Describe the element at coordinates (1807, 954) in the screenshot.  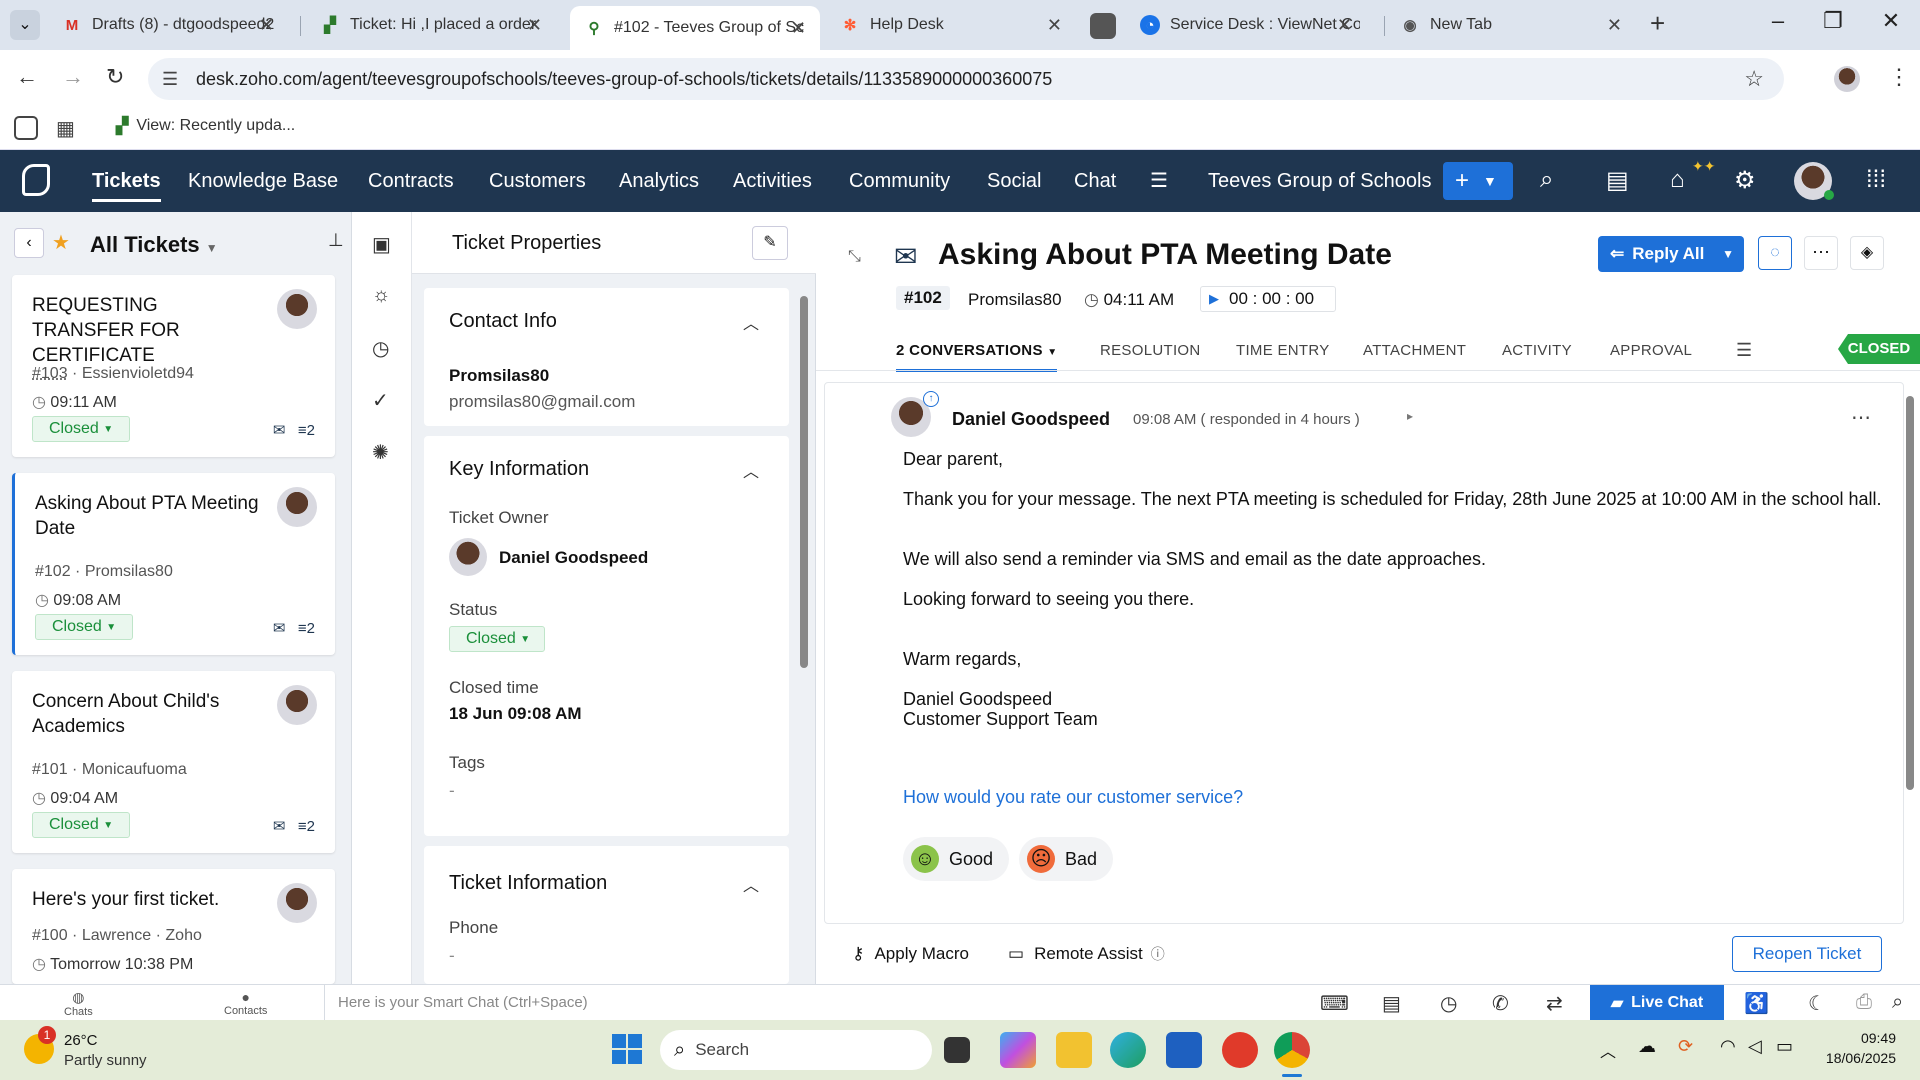
I see `reopen-ticket-button: Reopen Ticket` at that location.